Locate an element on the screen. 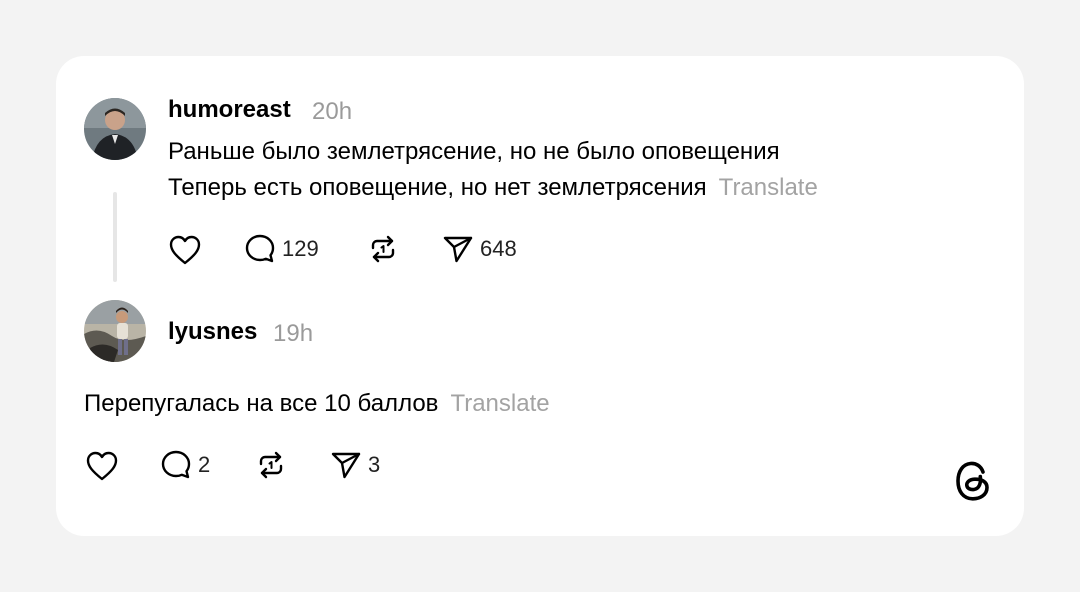 This screenshot has width=1080, height=592. post-time: 20h is located at coordinates (332, 111).